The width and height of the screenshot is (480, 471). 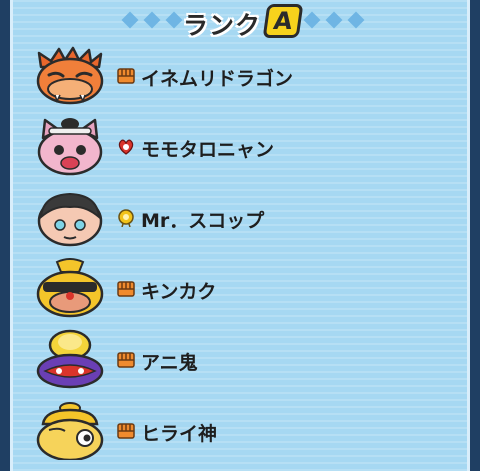 What do you see at coordinates (222, 25) in the screenshot?
I see `rank-title: ランク` at bounding box center [222, 25].